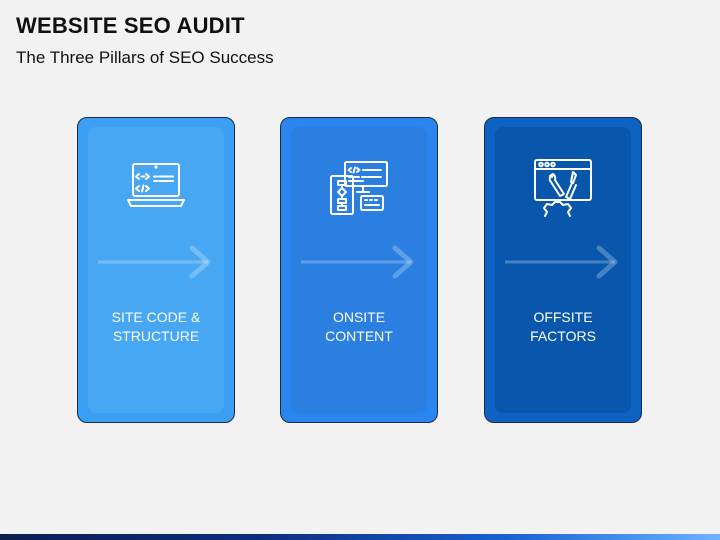 This screenshot has height=540, width=720. Describe the element at coordinates (156, 185) in the screenshot. I see `laptop-code-icon` at that location.